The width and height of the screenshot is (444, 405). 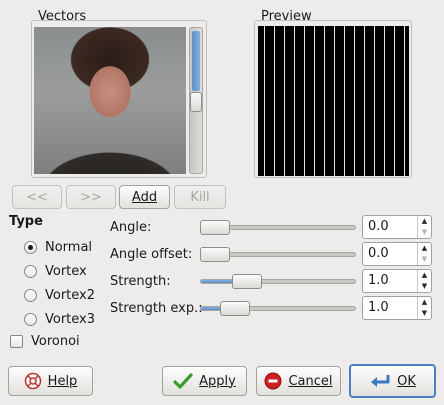 What do you see at coordinates (390, 227) in the screenshot?
I see `param-angle-value: 0.0` at bounding box center [390, 227].